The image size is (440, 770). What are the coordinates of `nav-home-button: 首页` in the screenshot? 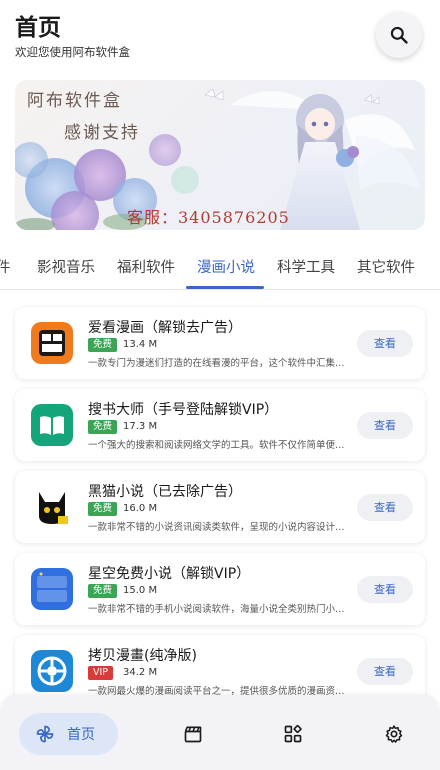 It's located at (68, 734).